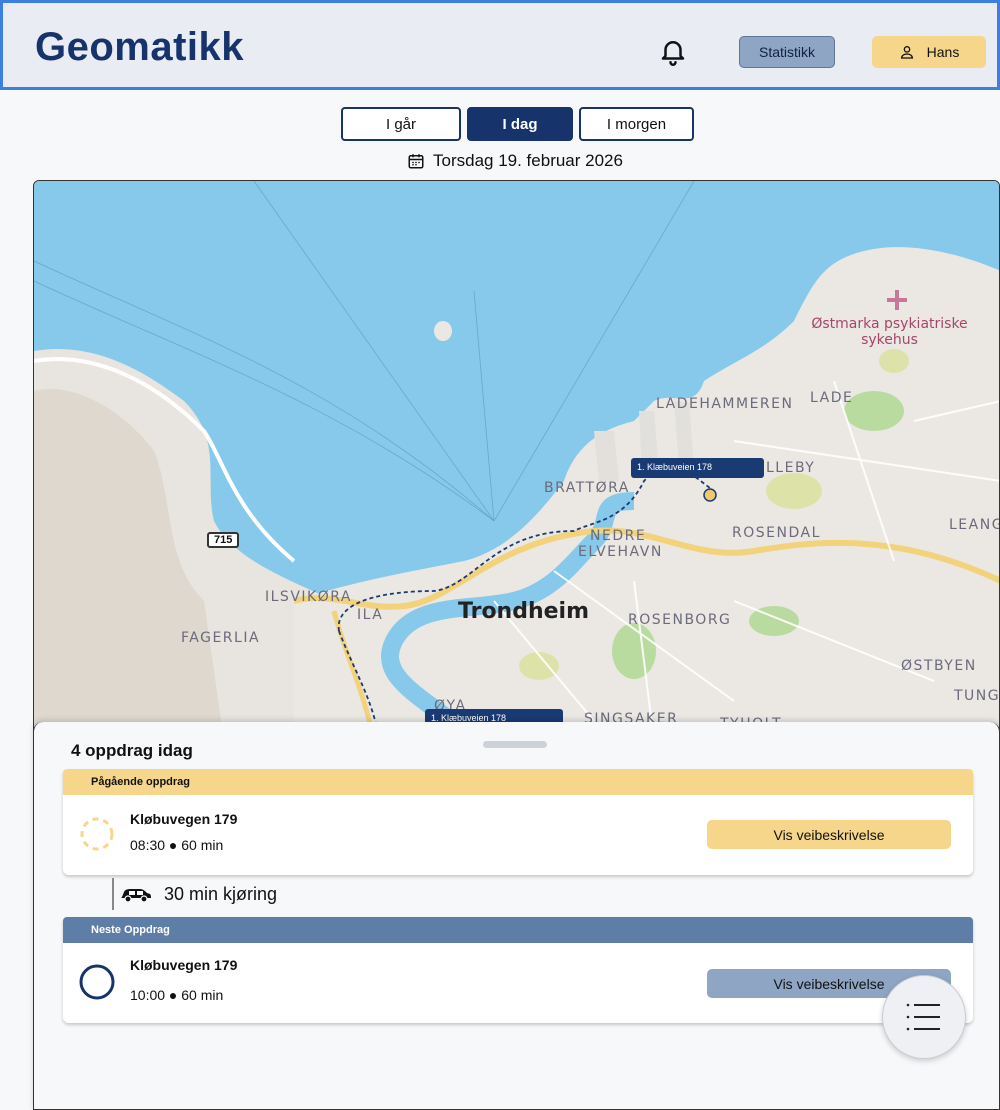 Image resolution: width=1000 pixels, height=1110 pixels. What do you see at coordinates (889, 324) in the screenshot?
I see `map-label-hospital-line1: Østmarka psykiatriske` at bounding box center [889, 324].